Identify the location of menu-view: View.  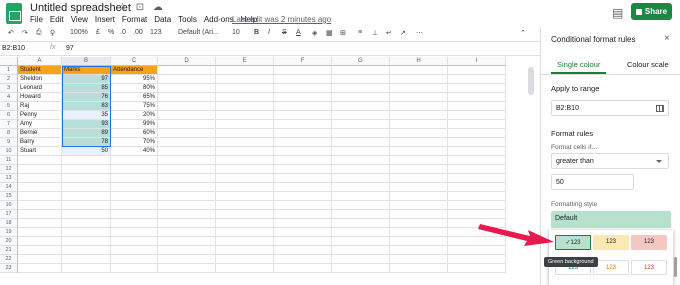
(79, 19).